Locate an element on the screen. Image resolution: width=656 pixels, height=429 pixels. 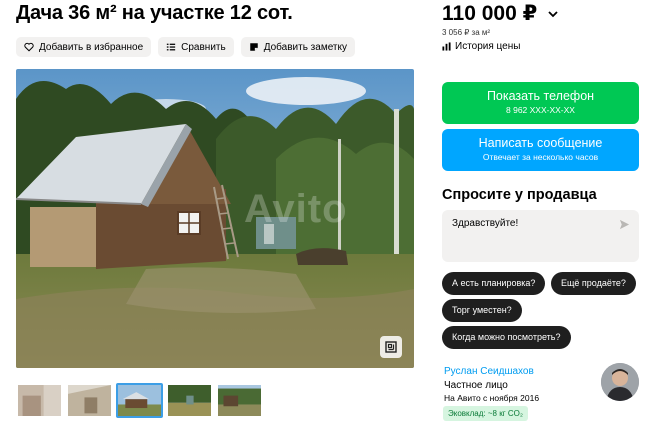
thumbnail-2-image is located at coordinates (89, 400).